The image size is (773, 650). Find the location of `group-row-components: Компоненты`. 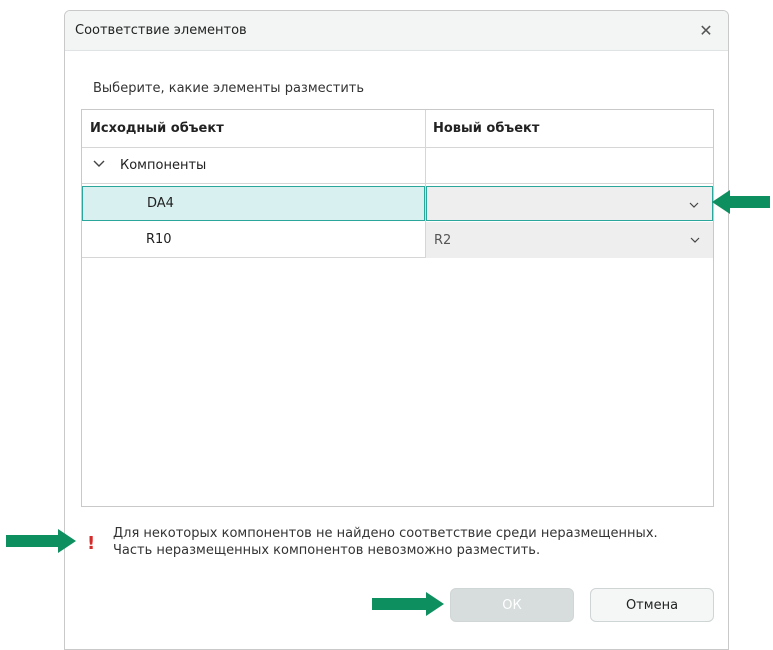

group-row-components: Компоненты is located at coordinates (397, 166).